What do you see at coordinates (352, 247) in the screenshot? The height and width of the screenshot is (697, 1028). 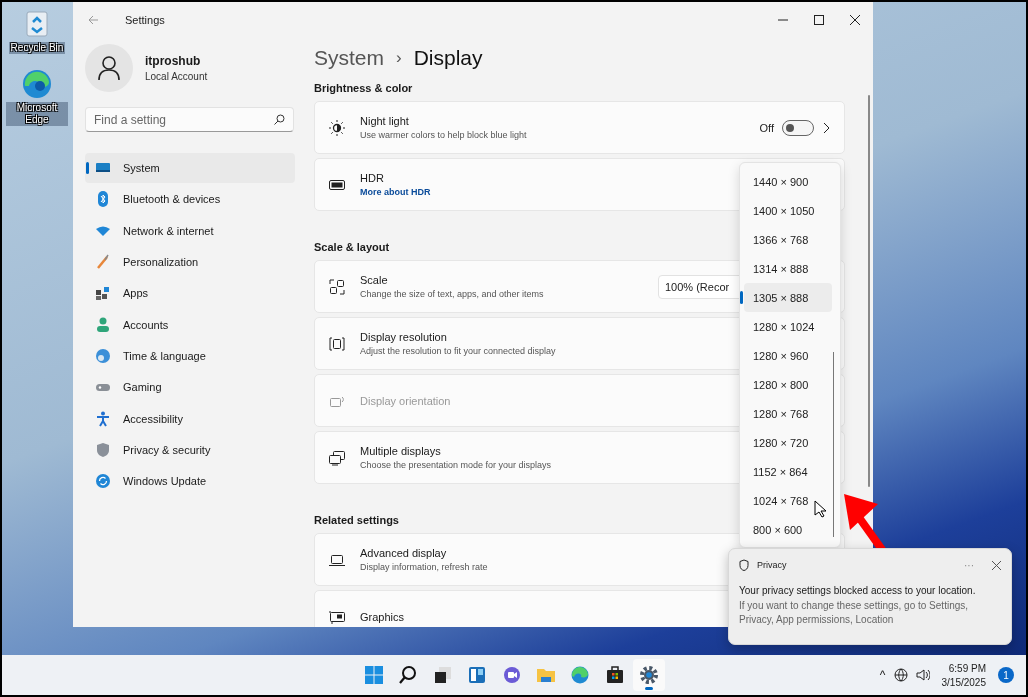 I see `section-heading: Scale & layout` at bounding box center [352, 247].